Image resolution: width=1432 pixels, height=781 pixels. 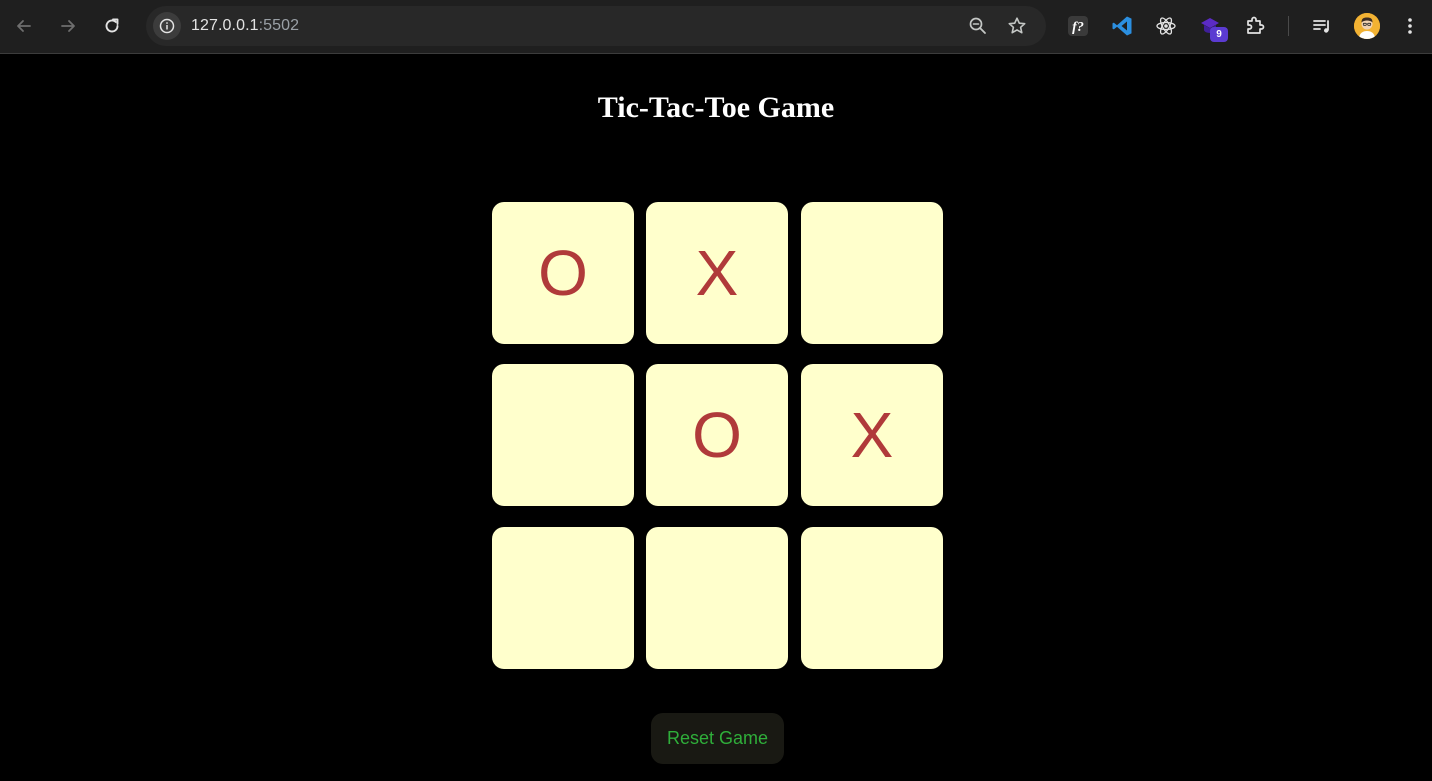 I want to click on reload-button, so click(x=112, y=26).